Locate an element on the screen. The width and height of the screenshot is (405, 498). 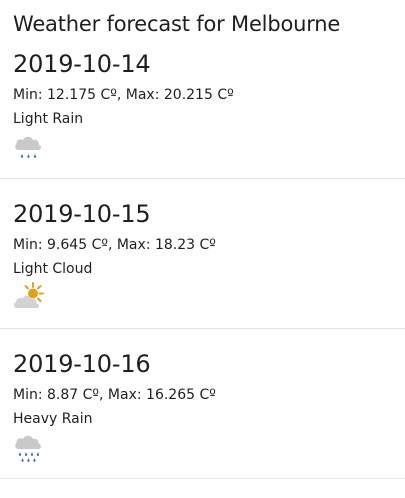
min-value: 8.87 is located at coordinates (63, 395).